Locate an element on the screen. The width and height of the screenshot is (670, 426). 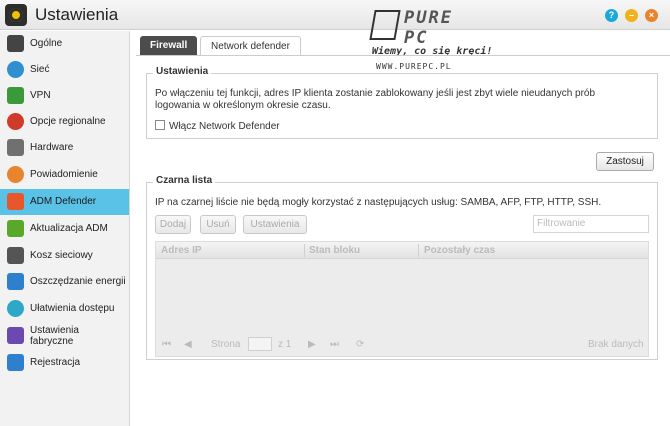
column-header-ip: Adres IP is located at coordinates (181, 250).